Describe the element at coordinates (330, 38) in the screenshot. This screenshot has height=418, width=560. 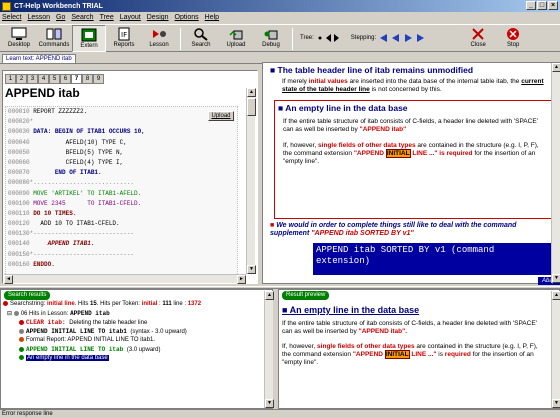
I see `tree-nav-icons` at that location.